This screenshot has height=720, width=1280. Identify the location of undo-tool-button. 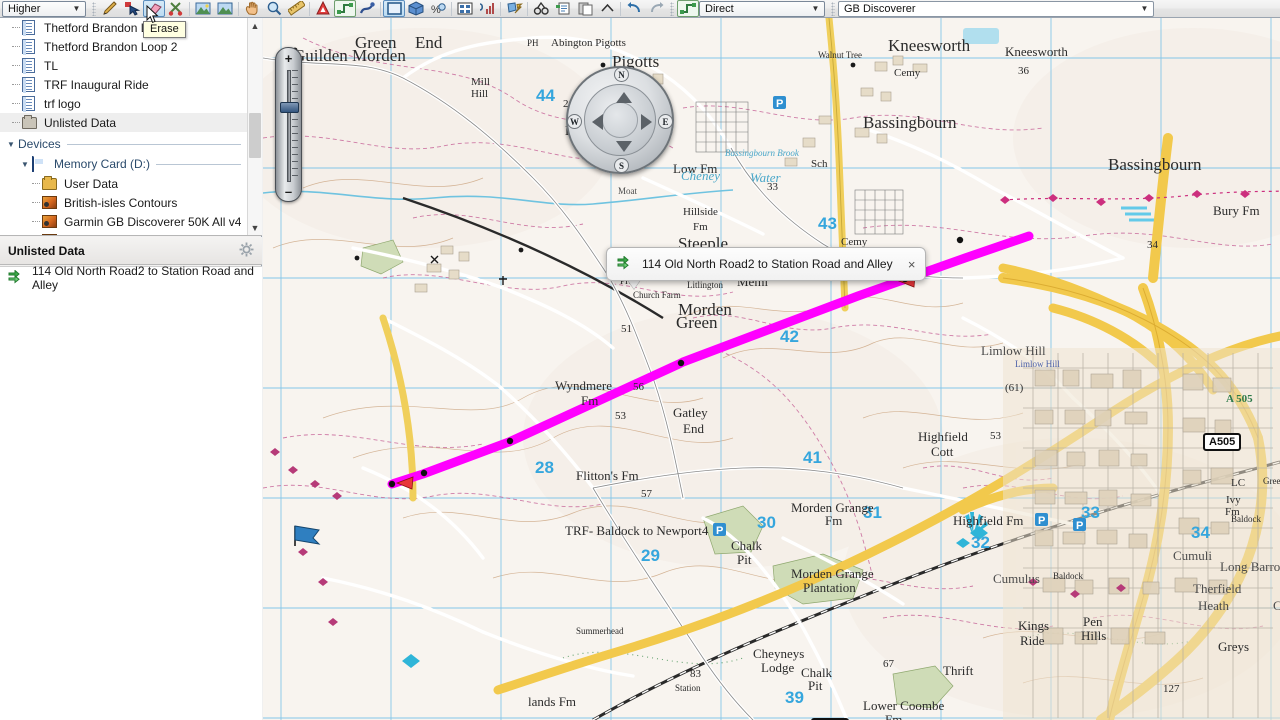
(634, 8).